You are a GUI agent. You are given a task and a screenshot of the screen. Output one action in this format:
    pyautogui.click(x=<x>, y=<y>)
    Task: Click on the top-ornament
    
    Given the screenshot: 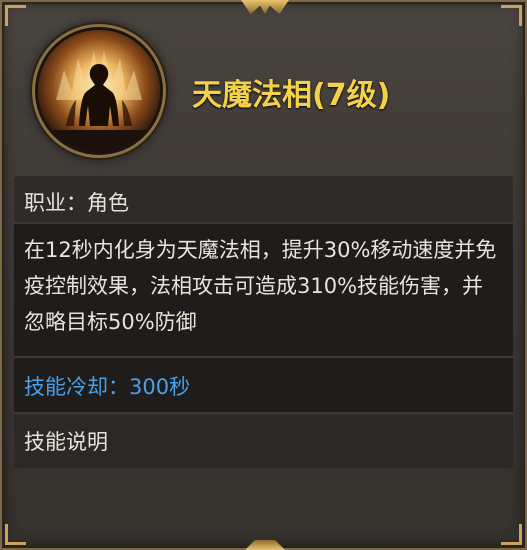 What is the action you would take?
    pyautogui.click(x=265, y=7)
    